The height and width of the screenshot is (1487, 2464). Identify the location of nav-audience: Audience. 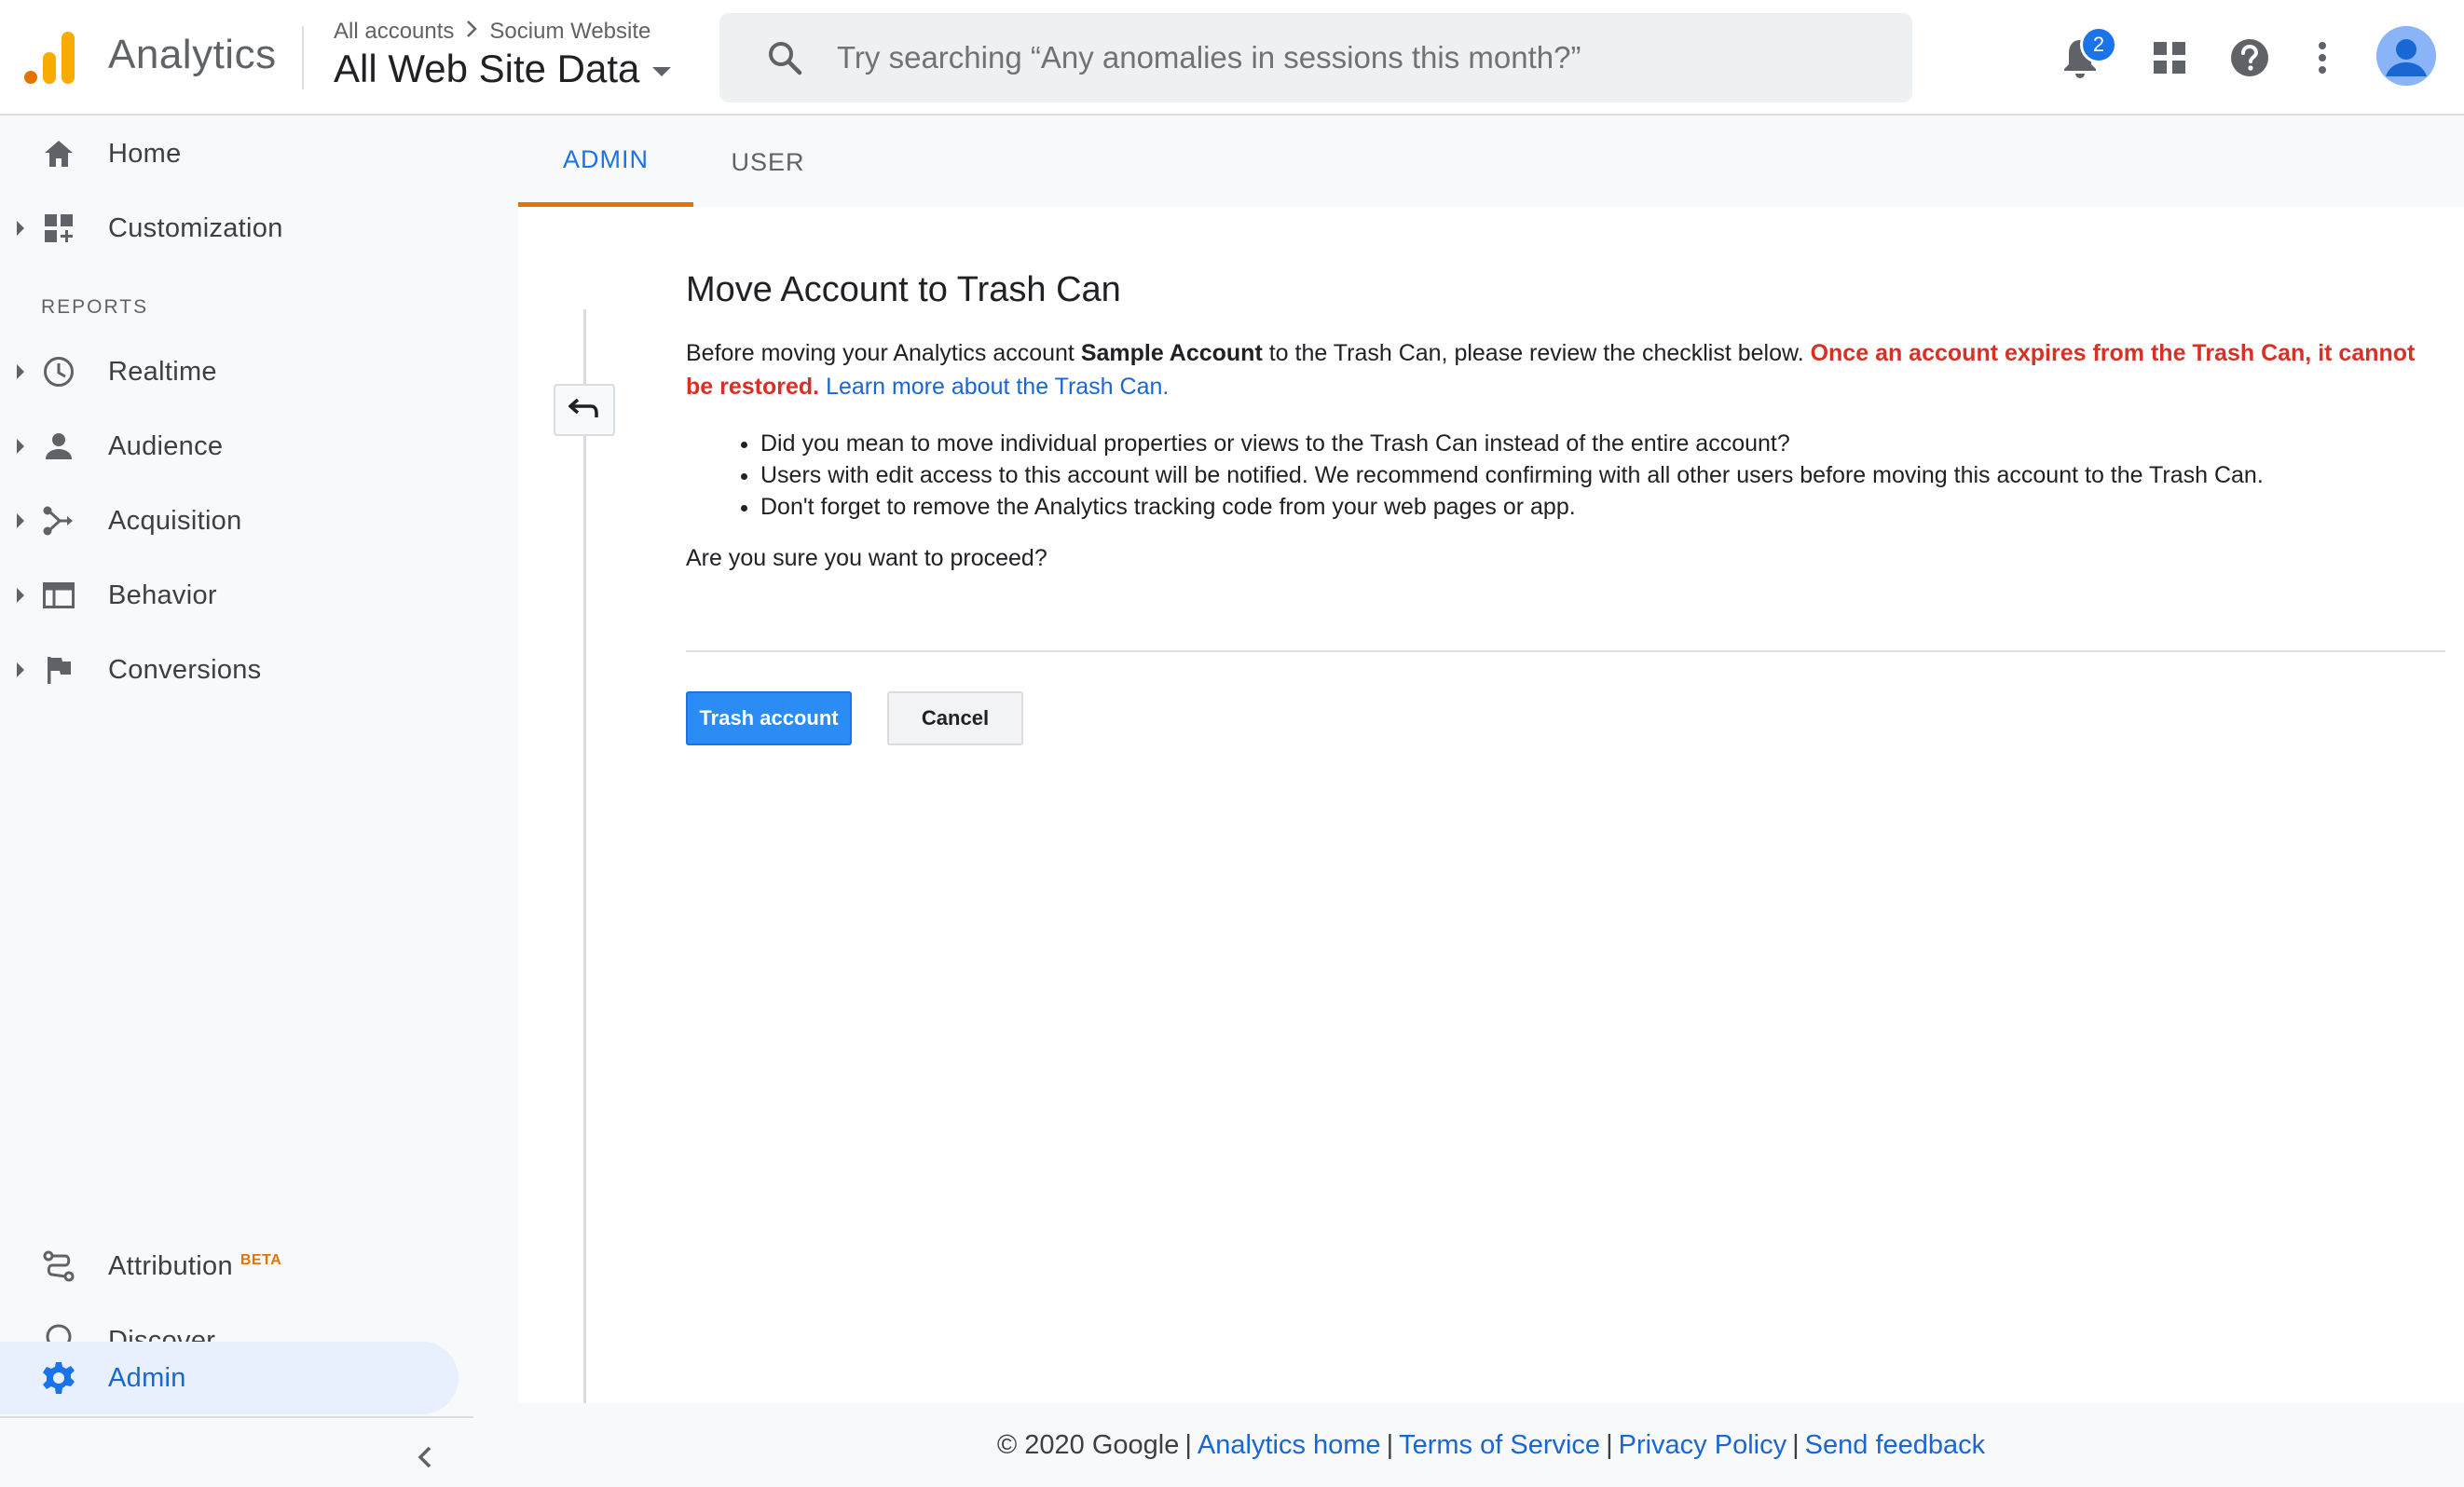
(229, 447).